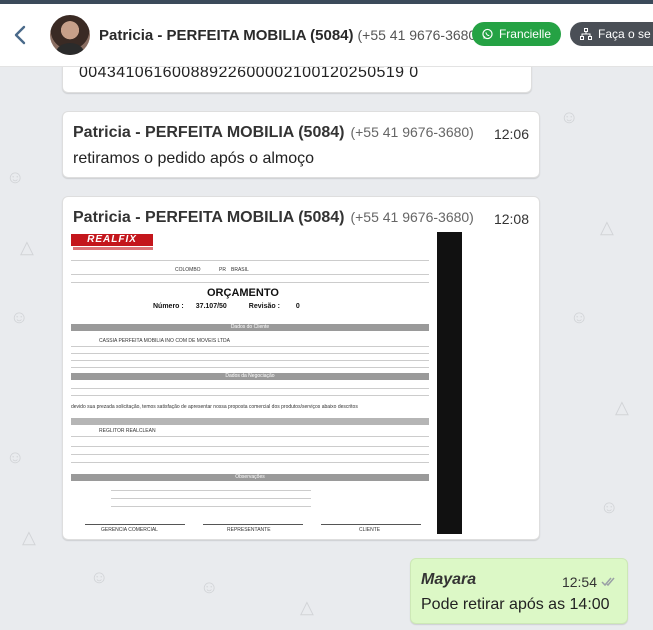  Describe the element at coordinates (449, 383) in the screenshot. I see `document-dark-strip` at that location.